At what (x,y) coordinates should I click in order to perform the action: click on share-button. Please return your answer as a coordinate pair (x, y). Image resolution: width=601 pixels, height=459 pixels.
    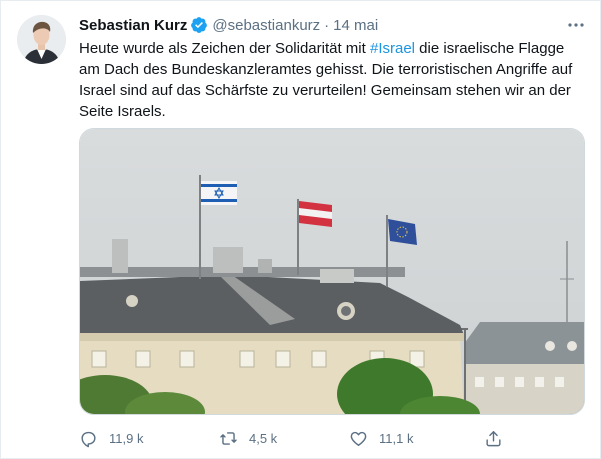
    Looking at the image, I should click on (499, 438).